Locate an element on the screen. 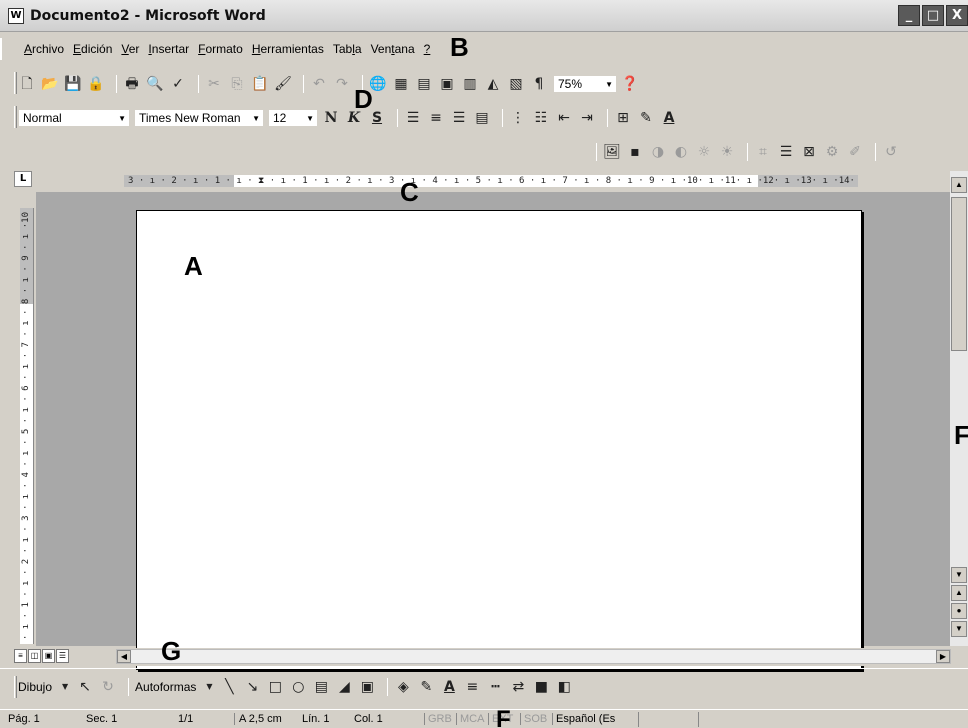  highlight-icon: ✎ is located at coordinates (646, 118).